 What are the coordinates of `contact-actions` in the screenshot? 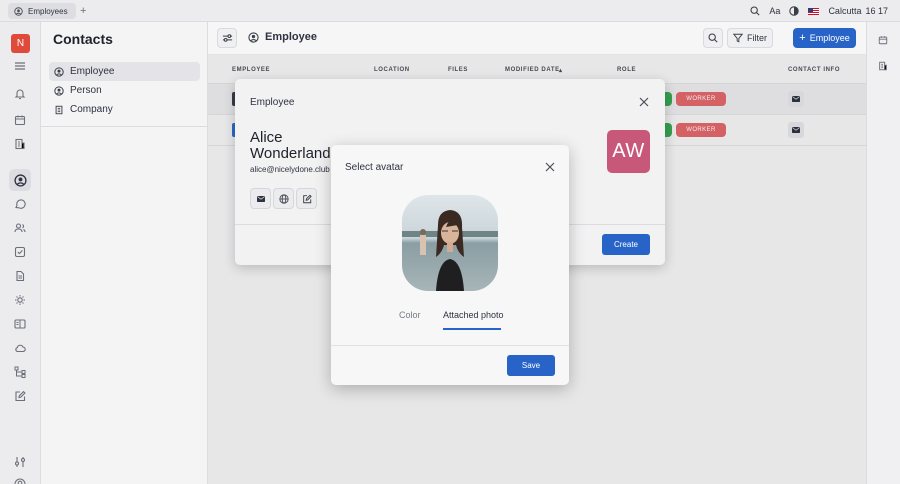 It's located at (283, 198).